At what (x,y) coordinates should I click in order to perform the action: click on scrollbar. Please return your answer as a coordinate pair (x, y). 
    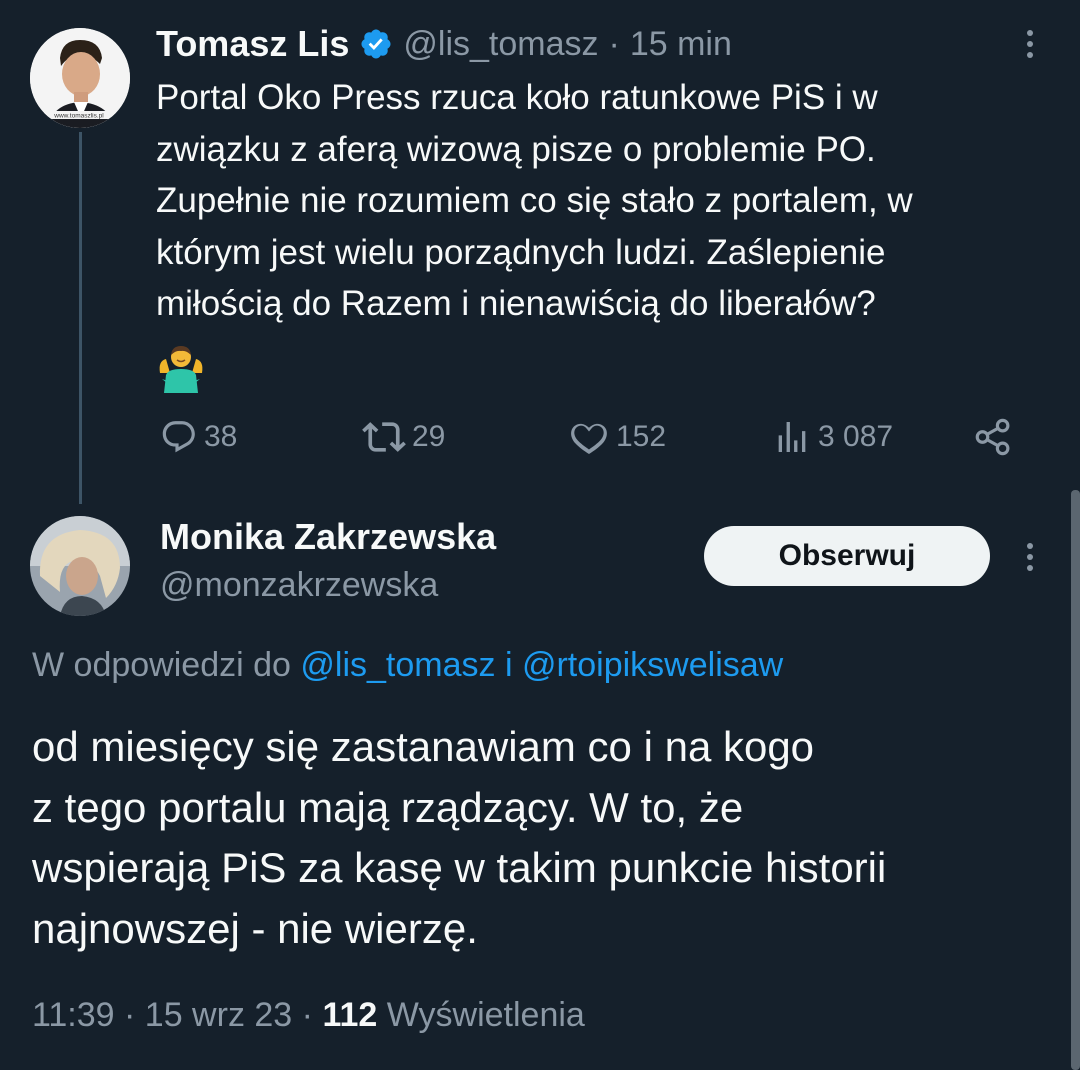
    Looking at the image, I should click on (1075, 780).